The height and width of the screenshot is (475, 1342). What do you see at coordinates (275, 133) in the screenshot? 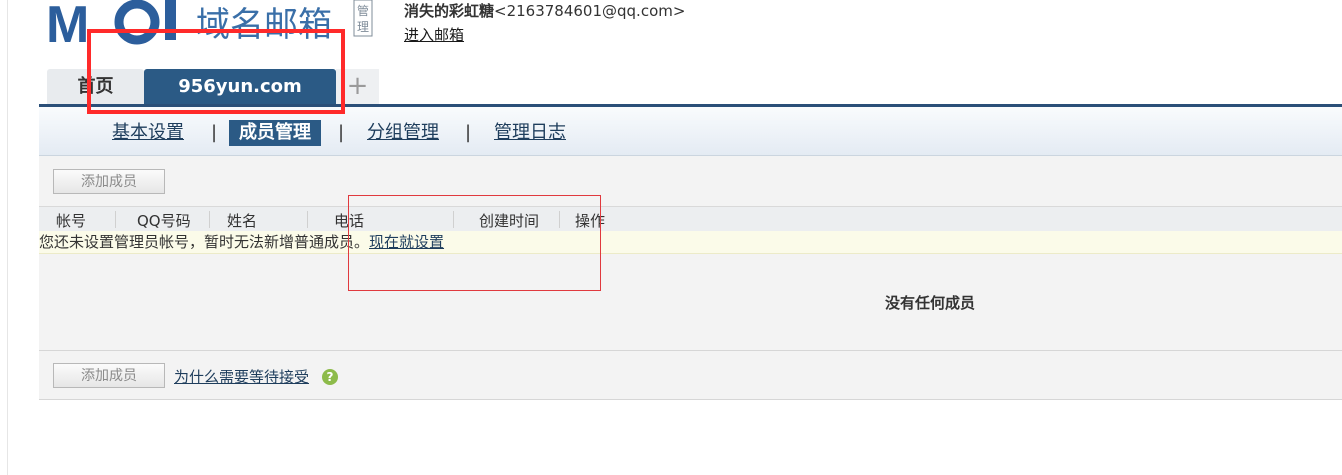
I see `subnav-member-management: 成员管理` at bounding box center [275, 133].